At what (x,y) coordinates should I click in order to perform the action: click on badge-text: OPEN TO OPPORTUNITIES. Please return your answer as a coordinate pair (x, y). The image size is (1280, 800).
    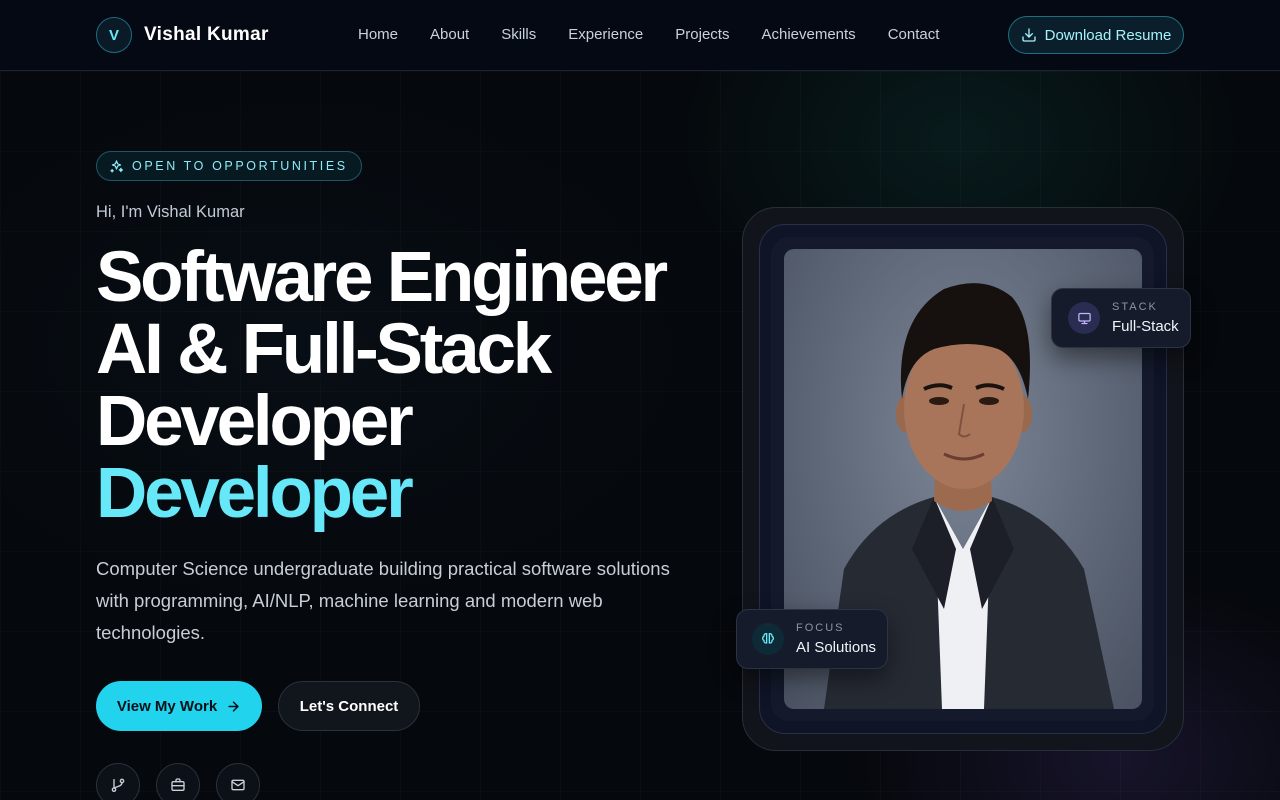
    Looking at the image, I should click on (240, 166).